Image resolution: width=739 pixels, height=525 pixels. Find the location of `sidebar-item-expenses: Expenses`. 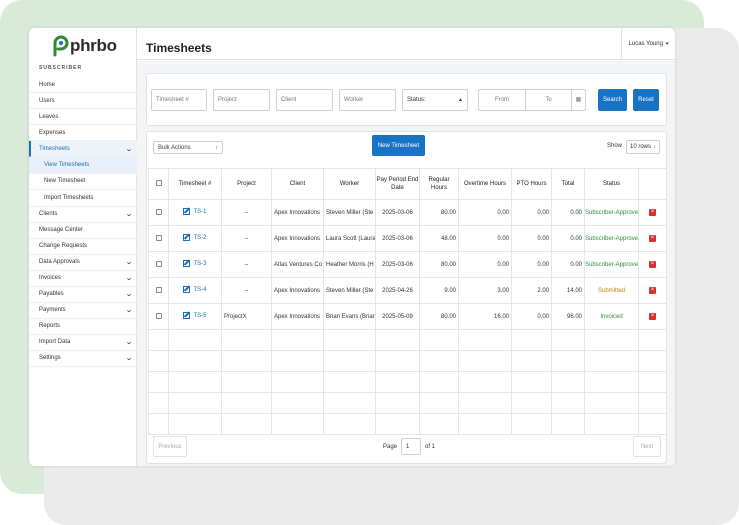

sidebar-item-expenses: Expenses is located at coordinates (83, 133).